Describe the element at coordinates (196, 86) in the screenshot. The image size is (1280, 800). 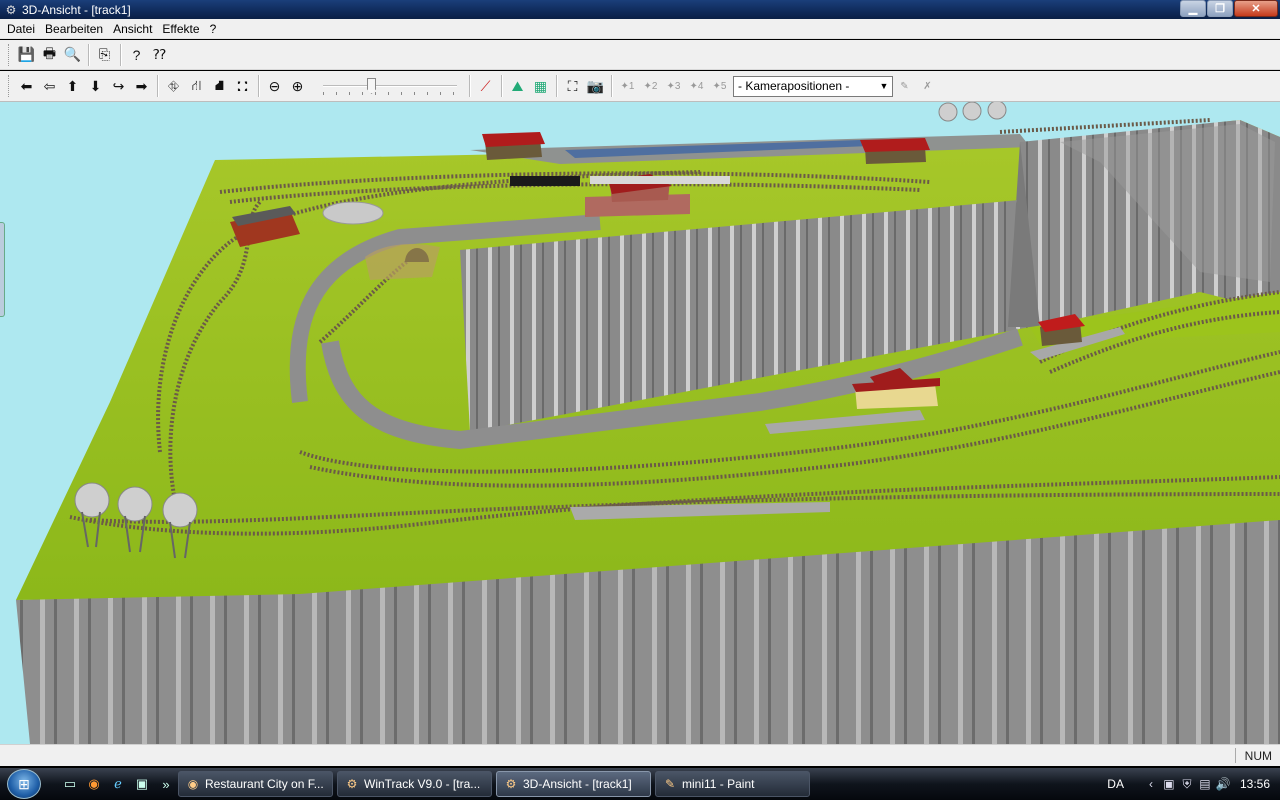
I see `walk-right-icon: ⛙` at that location.